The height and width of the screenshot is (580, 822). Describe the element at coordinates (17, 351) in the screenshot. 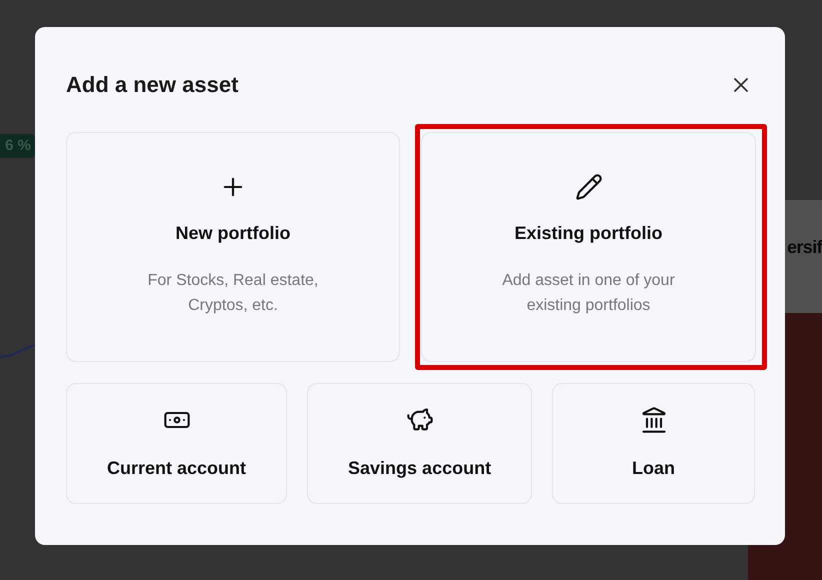

I see `line-chart-drawing` at that location.